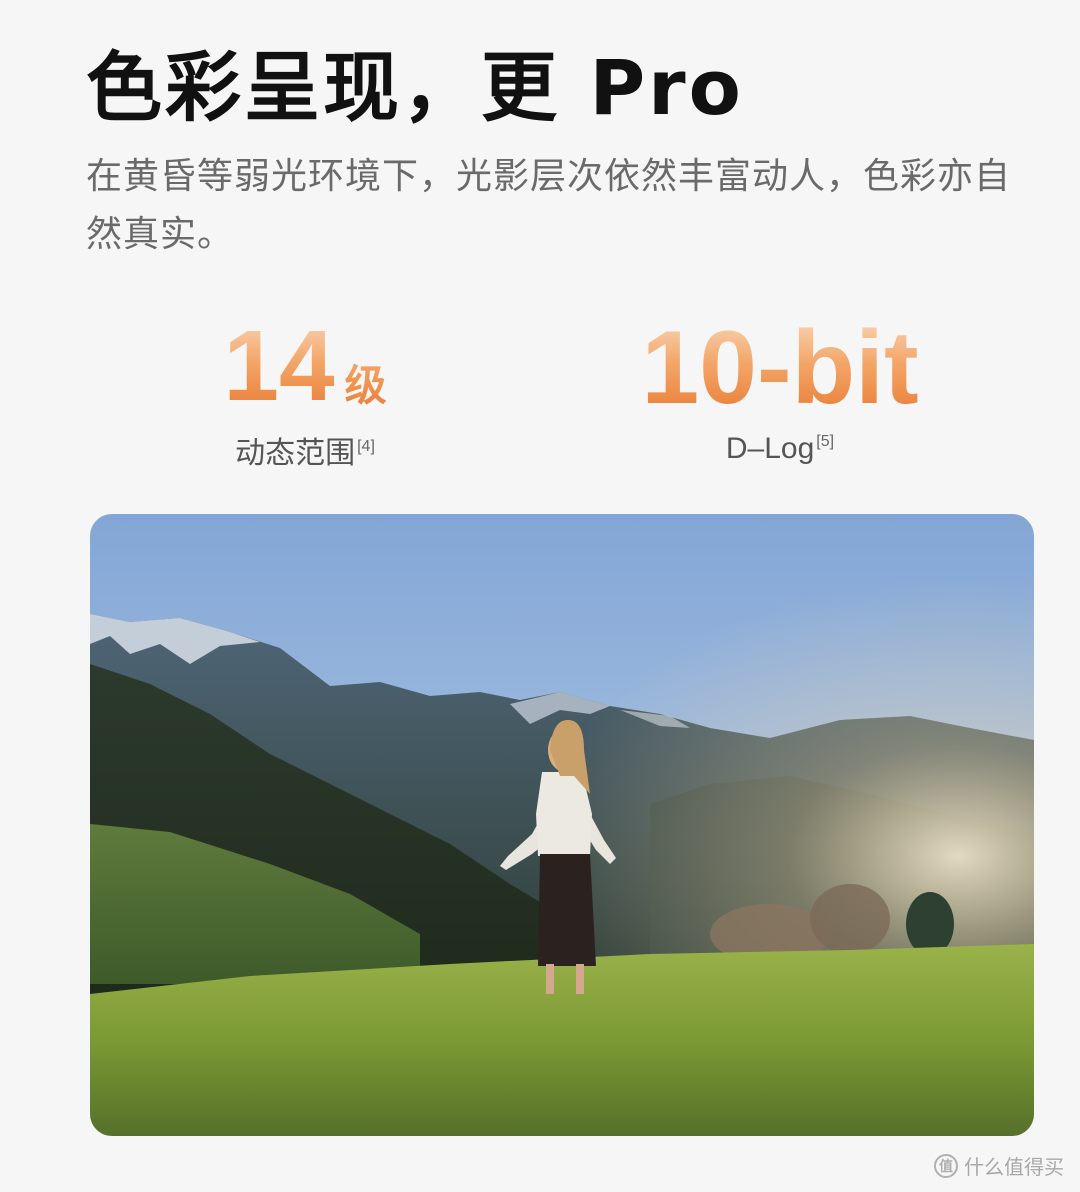  I want to click on stat-dynamic-range: 14 级 动态范围 [4], so click(305, 394).